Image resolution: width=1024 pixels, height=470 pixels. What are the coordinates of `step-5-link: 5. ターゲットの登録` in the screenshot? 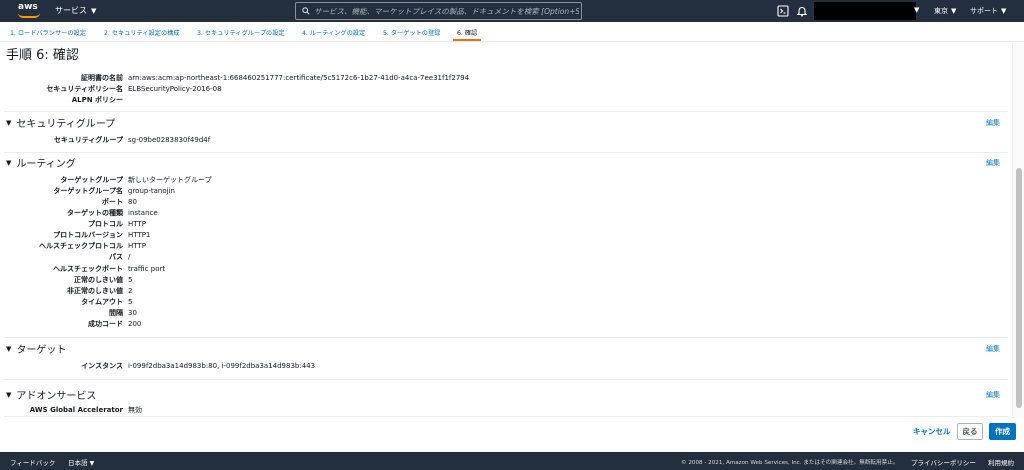 It's located at (411, 32).